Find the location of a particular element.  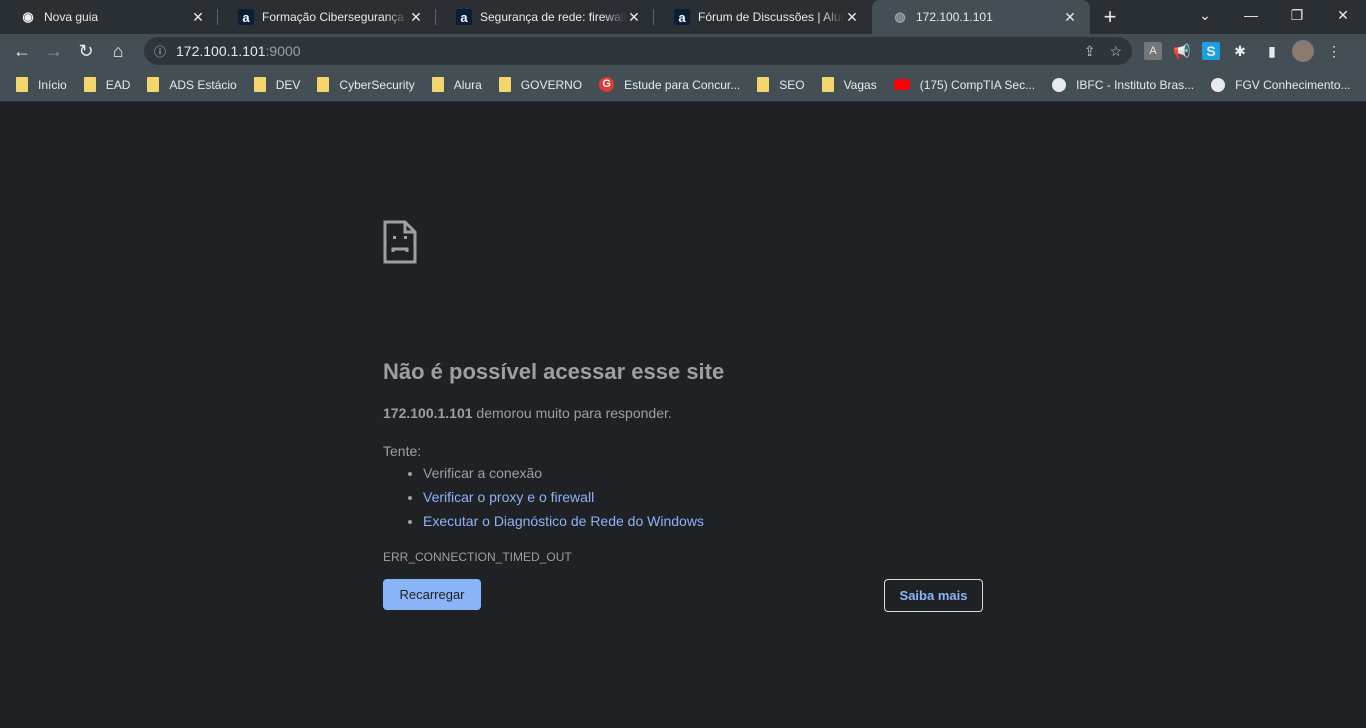

url-host: 172.100.1.101 is located at coordinates (221, 51).